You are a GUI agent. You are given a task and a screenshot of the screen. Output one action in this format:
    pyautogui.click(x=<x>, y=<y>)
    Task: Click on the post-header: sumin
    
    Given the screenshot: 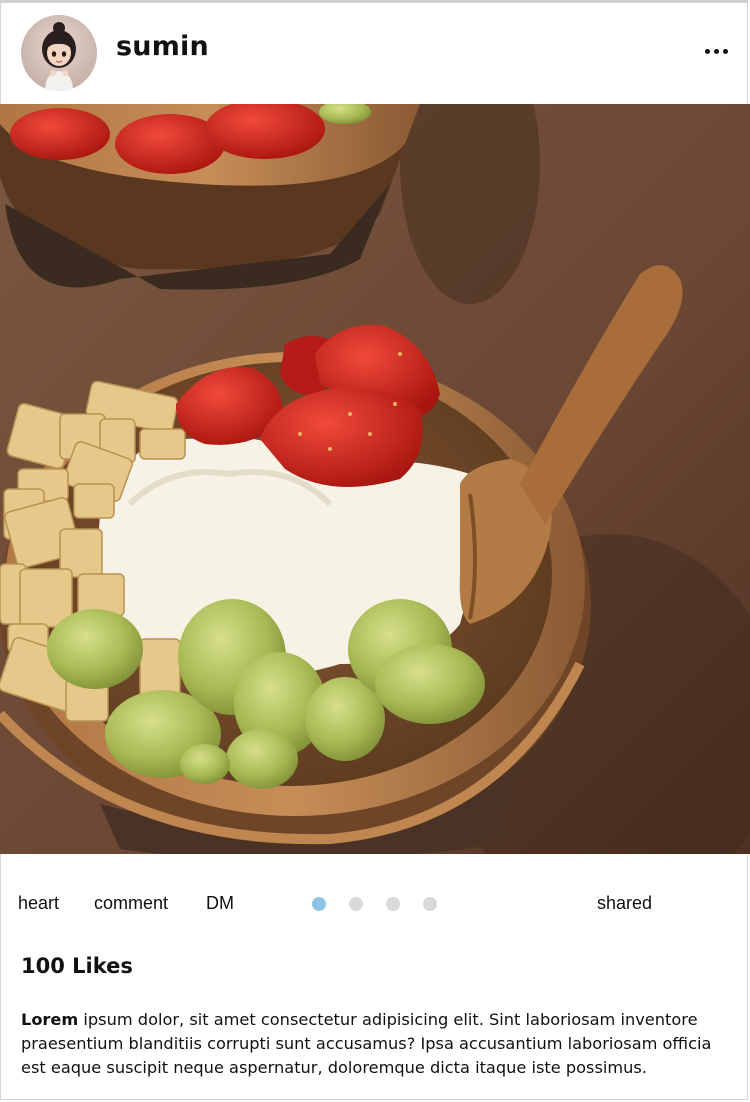 What is the action you would take?
    pyautogui.click(x=375, y=53)
    